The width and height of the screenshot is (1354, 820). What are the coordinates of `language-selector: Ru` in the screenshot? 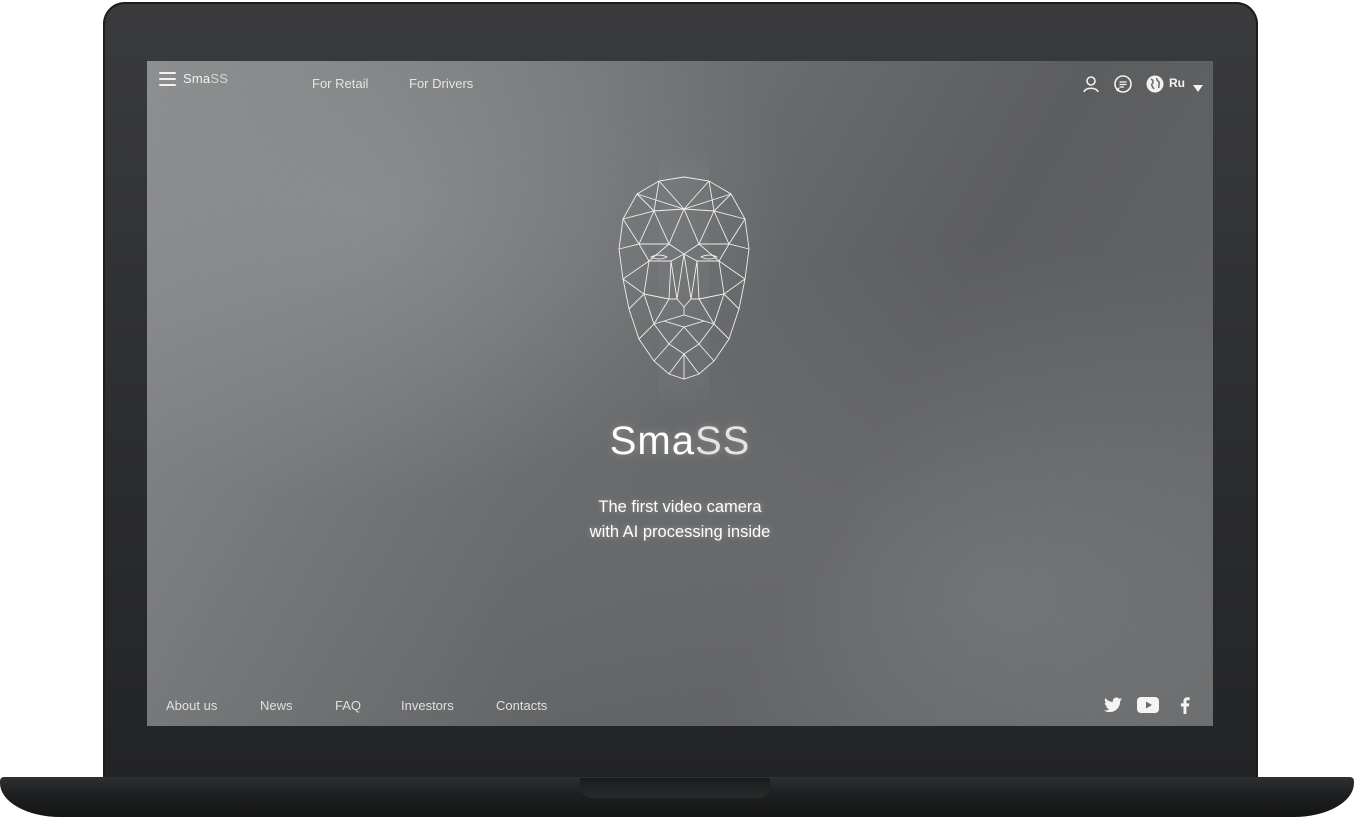 It's located at (1177, 83).